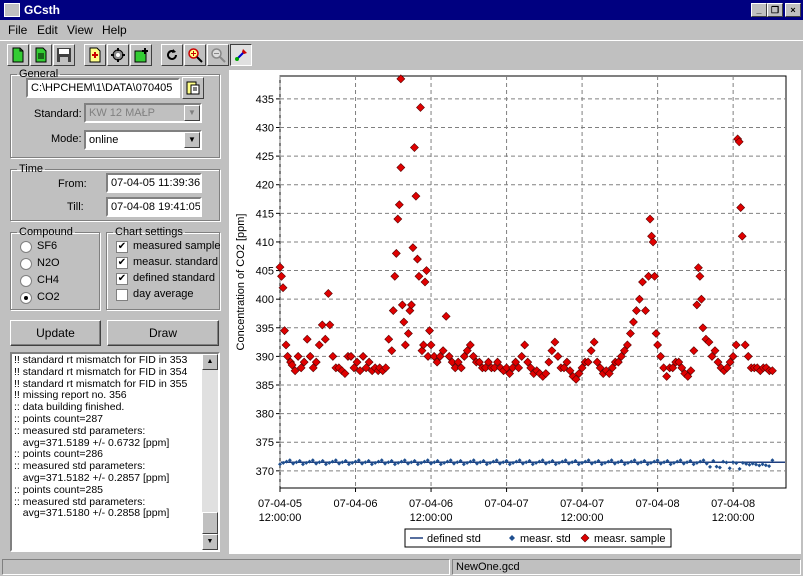  I want to click on y-tick-label: 400, so click(265, 300).